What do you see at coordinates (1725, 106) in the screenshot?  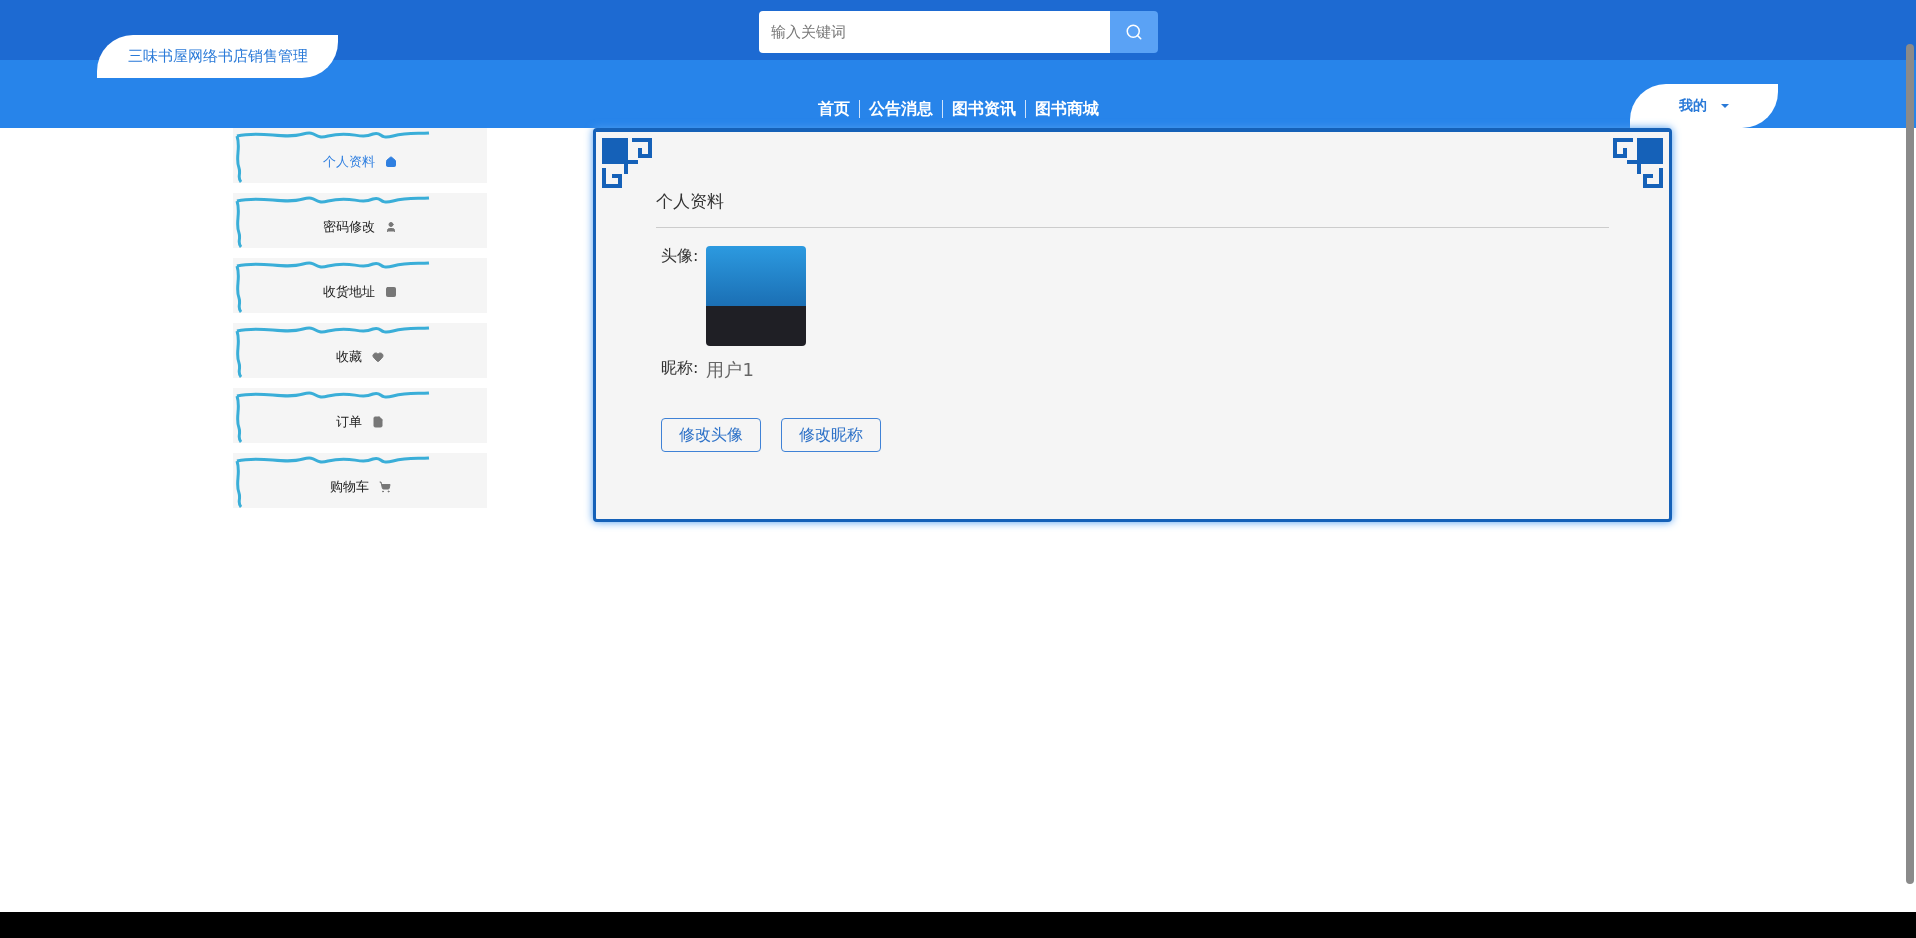 I see `caret-icon` at bounding box center [1725, 106].